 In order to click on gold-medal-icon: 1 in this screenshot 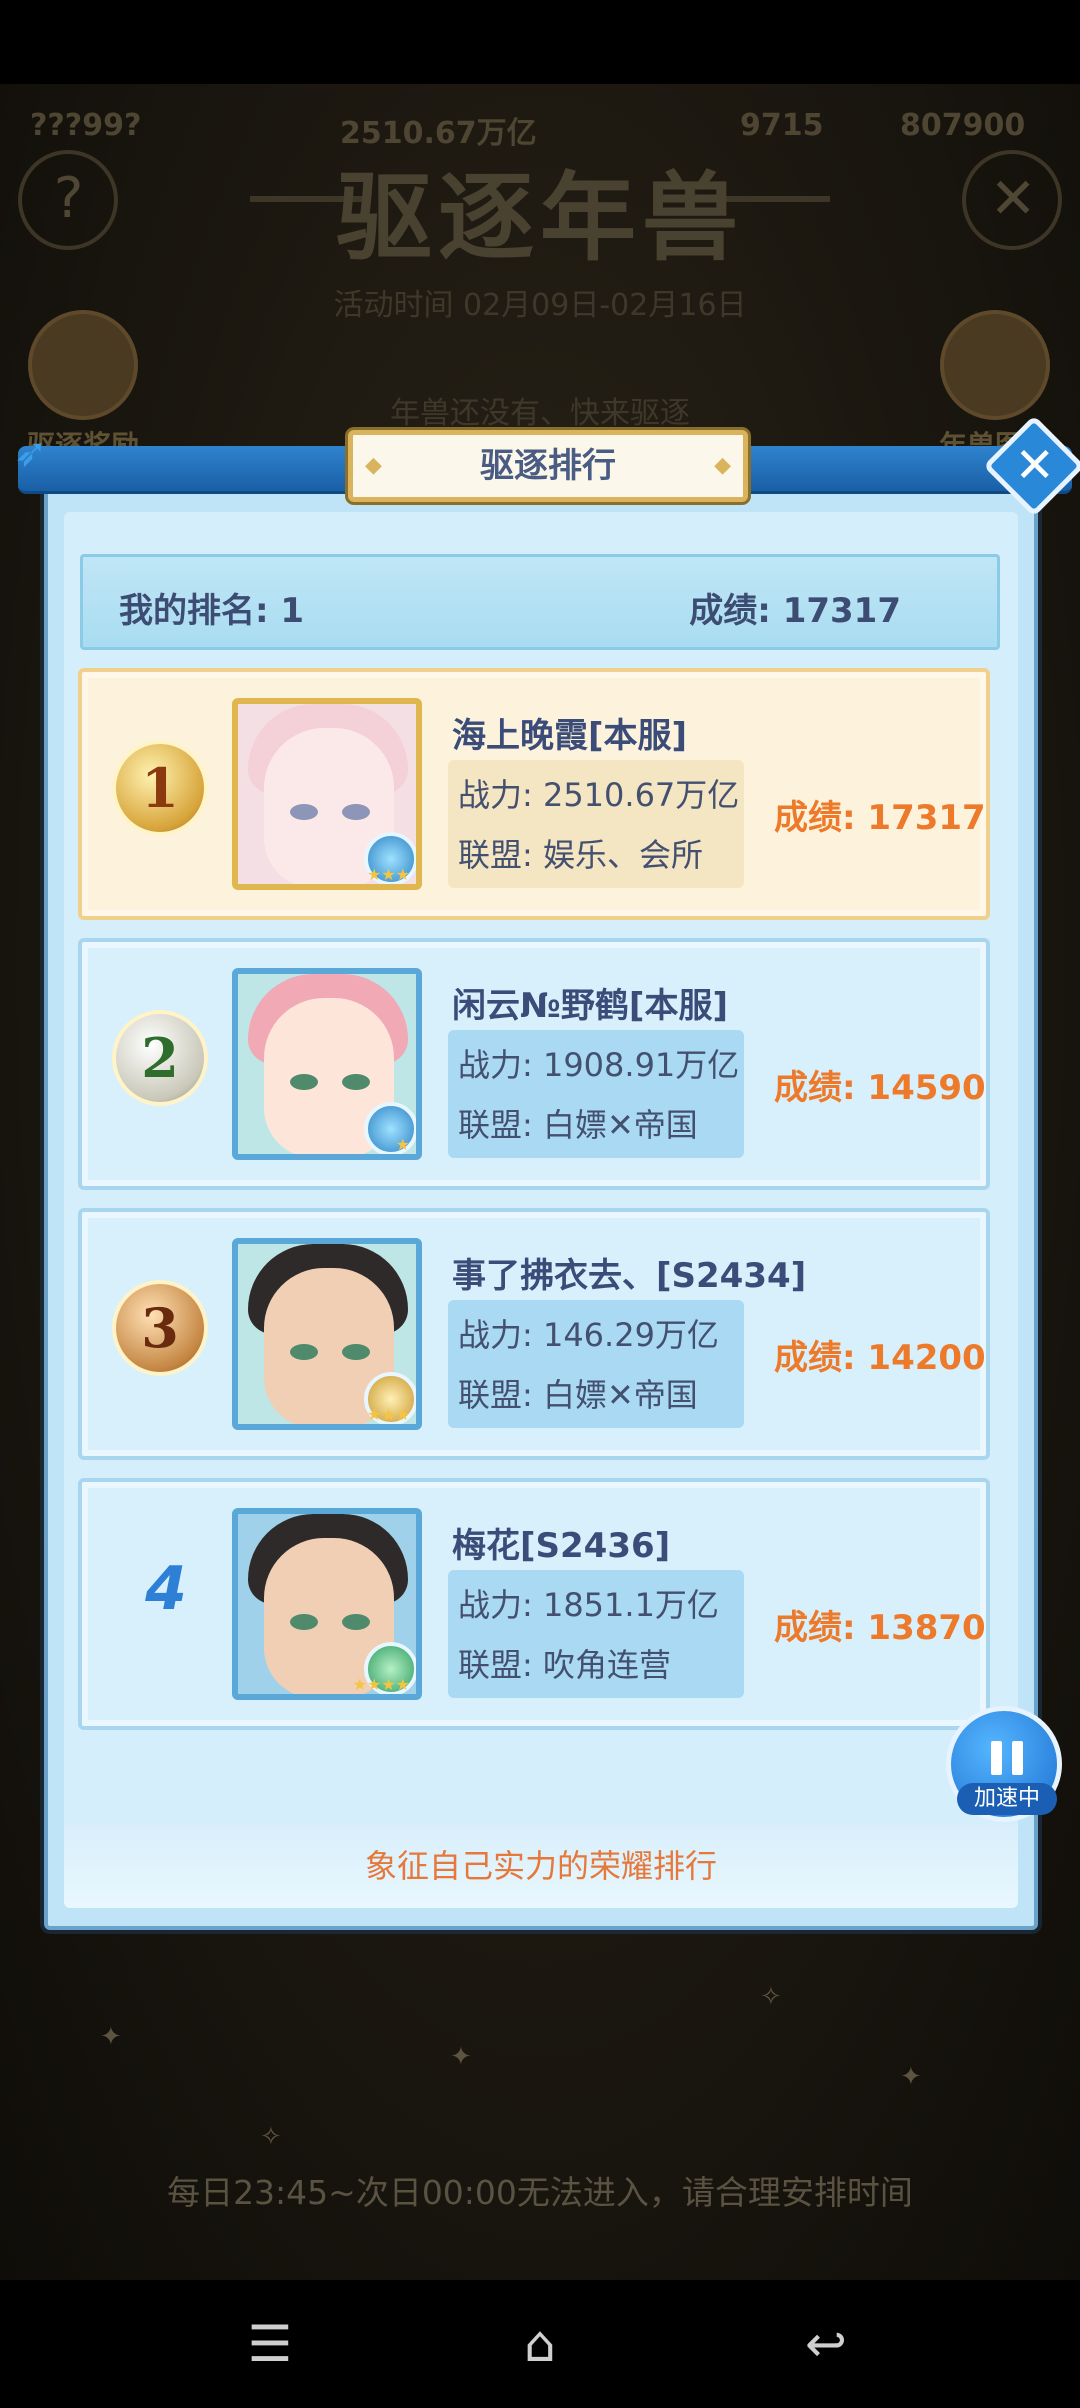, I will do `click(160, 788)`.